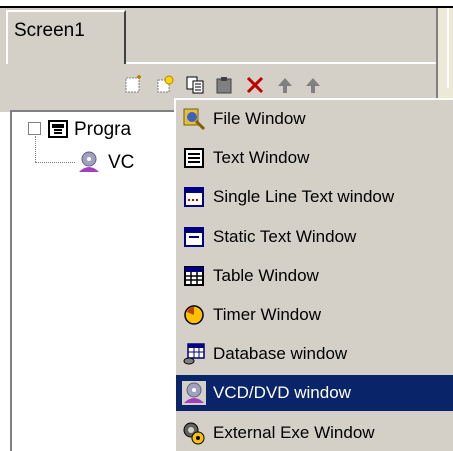 The image size is (453, 451). What do you see at coordinates (102, 130) in the screenshot?
I see `tree-item-program: Progra` at bounding box center [102, 130].